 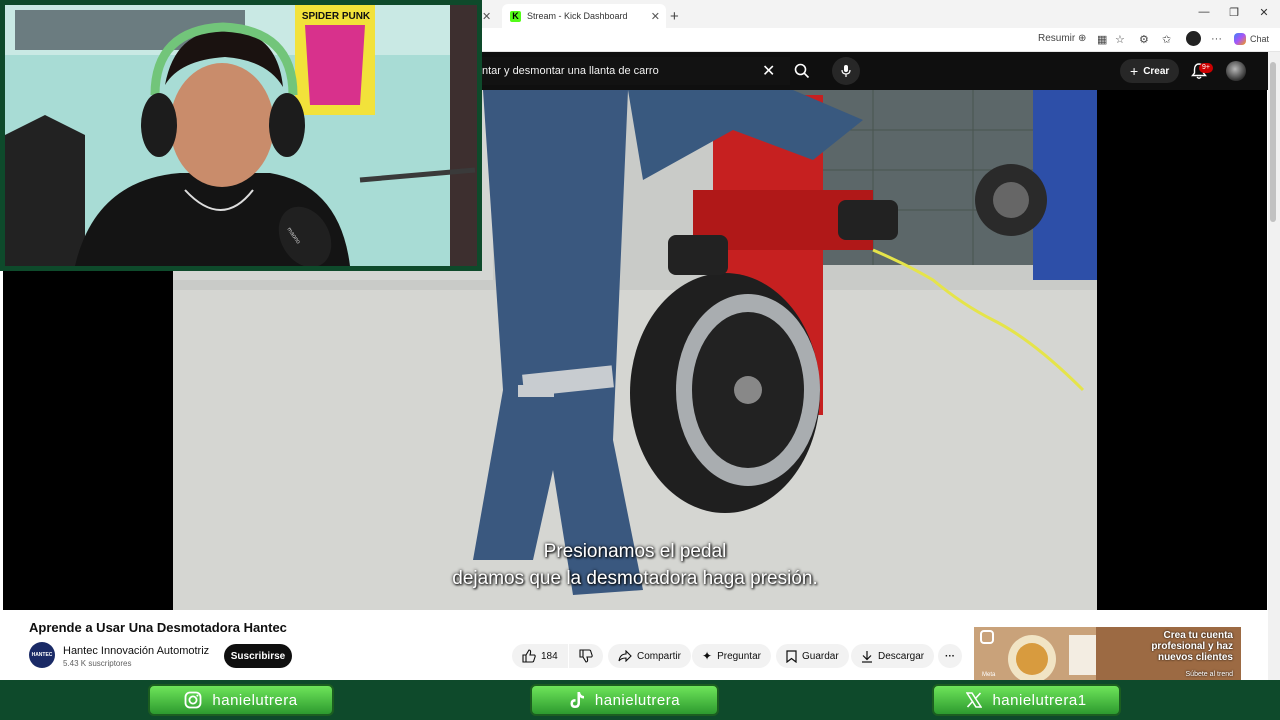 What do you see at coordinates (674, 16) in the screenshot?
I see `new-tab-button: +` at bounding box center [674, 16].